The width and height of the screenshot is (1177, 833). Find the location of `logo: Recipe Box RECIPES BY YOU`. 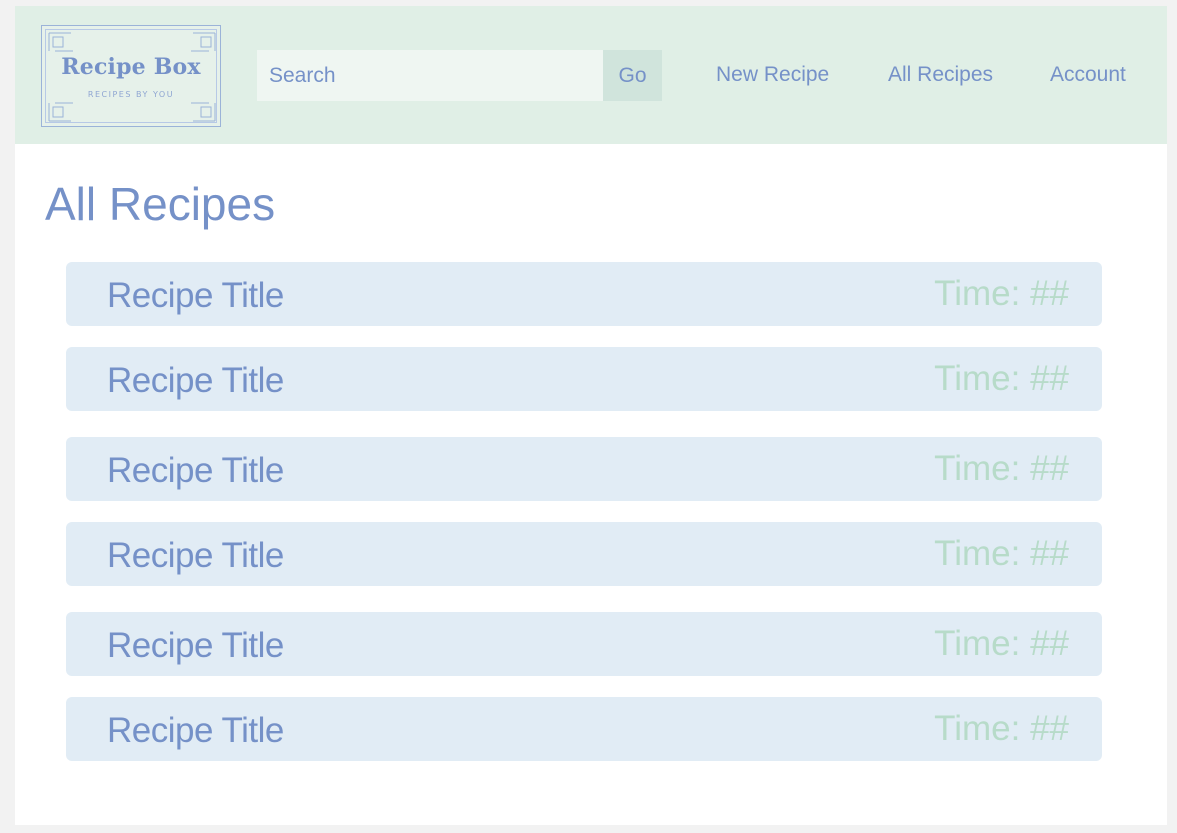

logo: Recipe Box RECIPES BY YOU is located at coordinates (131, 76).